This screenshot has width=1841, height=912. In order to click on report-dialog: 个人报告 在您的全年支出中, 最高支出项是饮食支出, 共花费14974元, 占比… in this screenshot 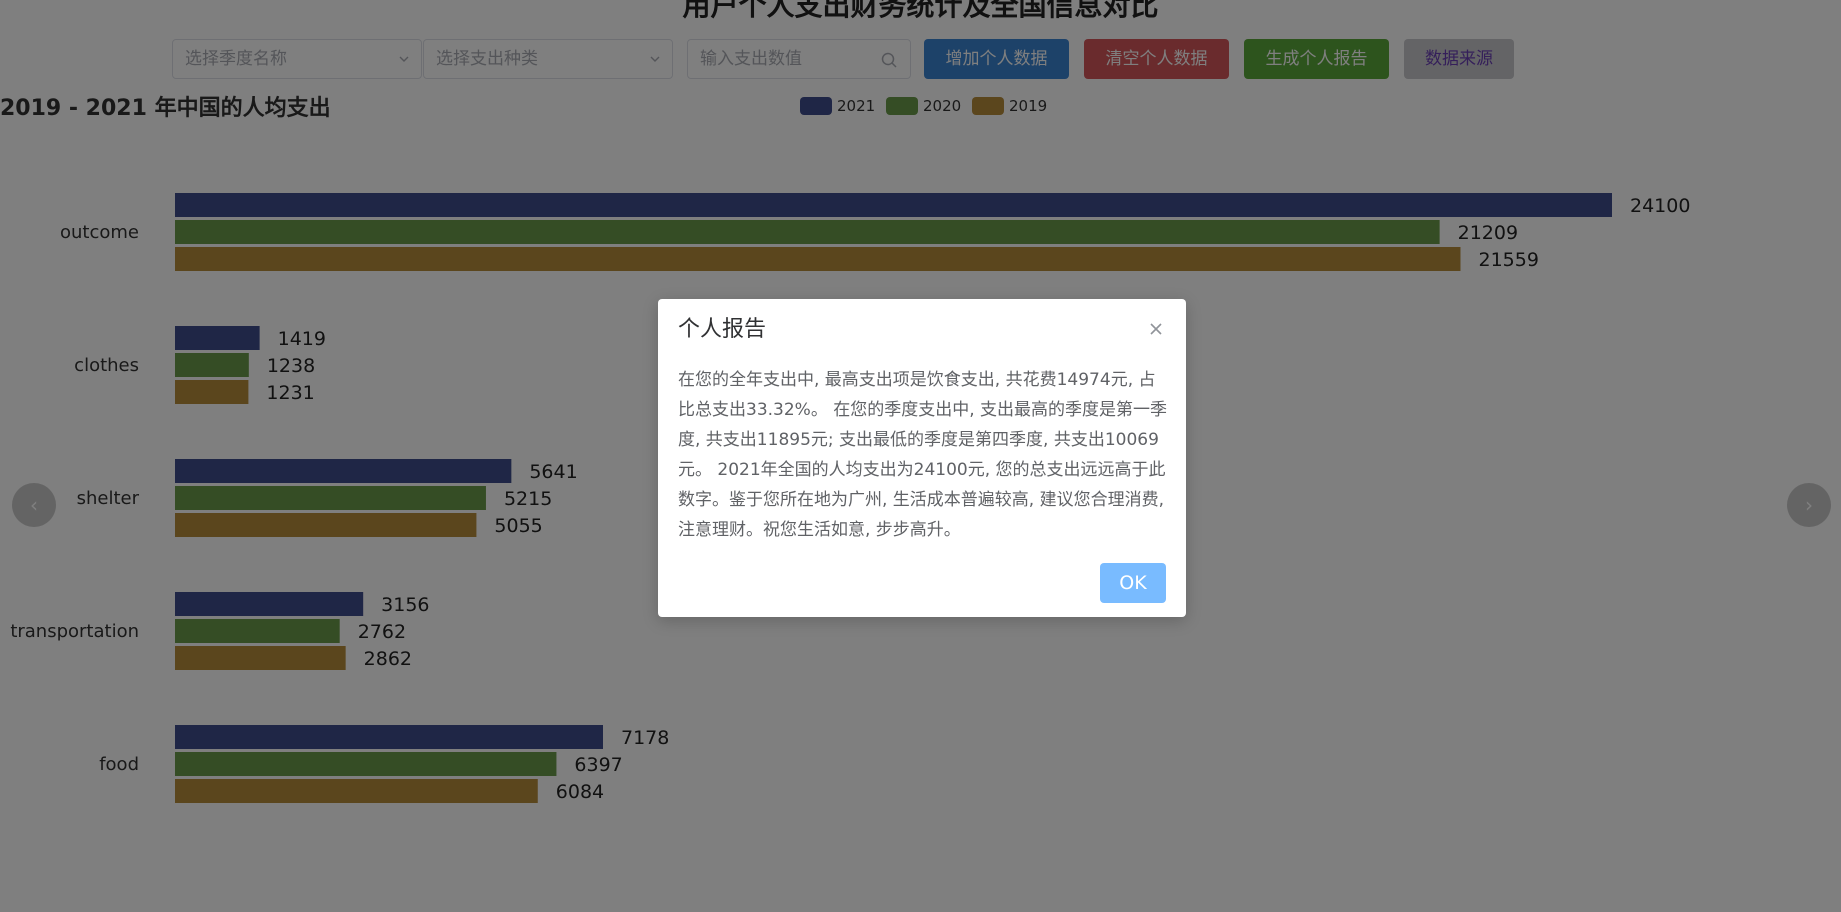, I will do `click(922, 458)`.